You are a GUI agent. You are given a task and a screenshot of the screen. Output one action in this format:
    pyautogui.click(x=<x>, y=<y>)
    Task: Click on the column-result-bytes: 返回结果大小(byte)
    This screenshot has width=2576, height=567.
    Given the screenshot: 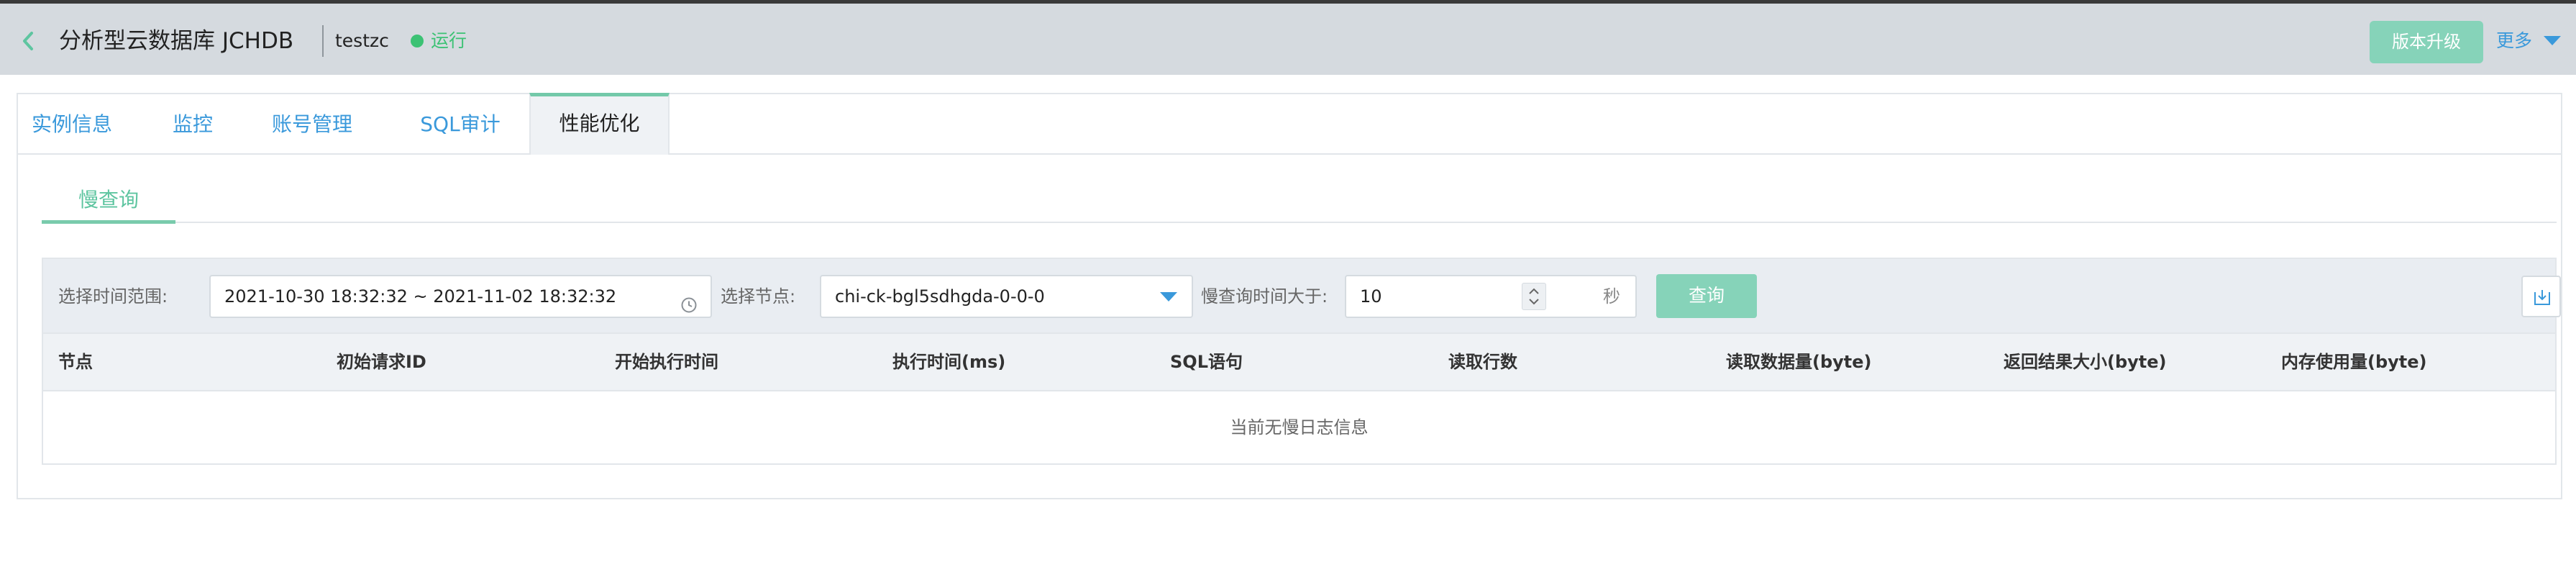 What is the action you would take?
    pyautogui.click(x=2085, y=362)
    